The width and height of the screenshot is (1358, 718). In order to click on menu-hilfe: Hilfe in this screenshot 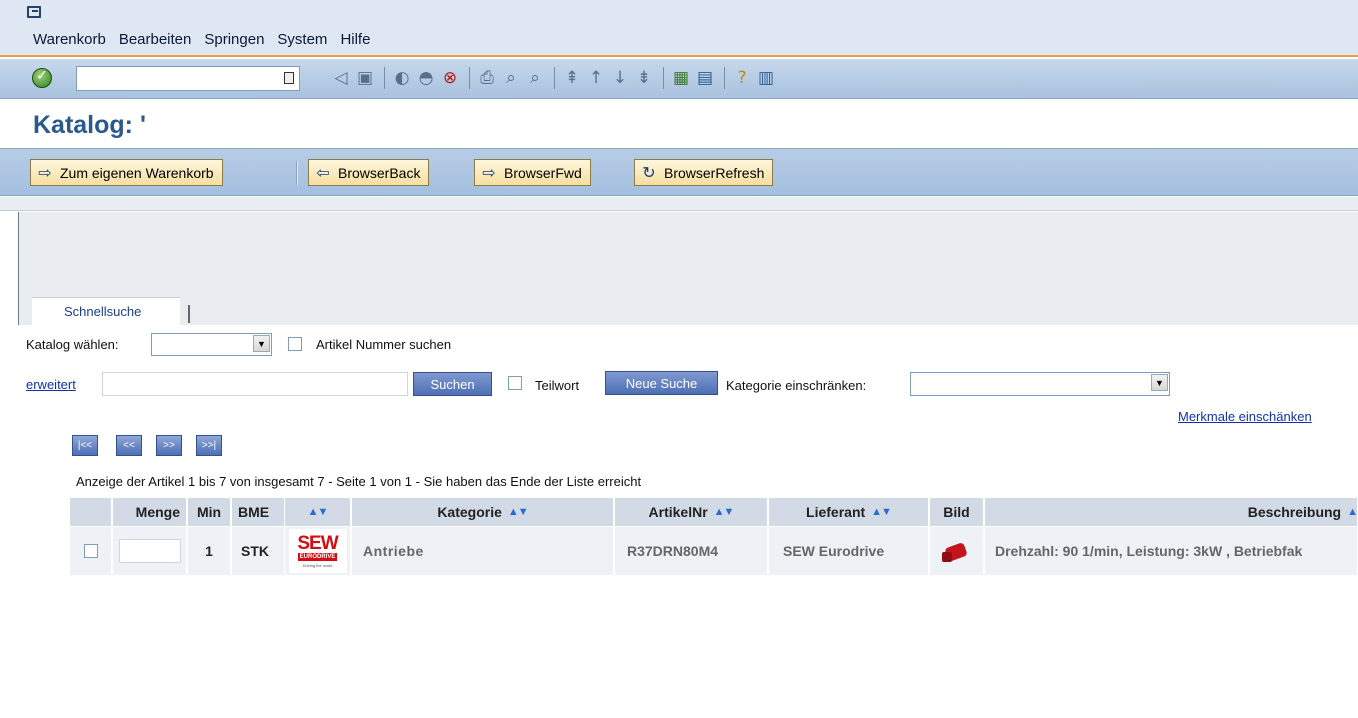, I will do `click(355, 39)`.